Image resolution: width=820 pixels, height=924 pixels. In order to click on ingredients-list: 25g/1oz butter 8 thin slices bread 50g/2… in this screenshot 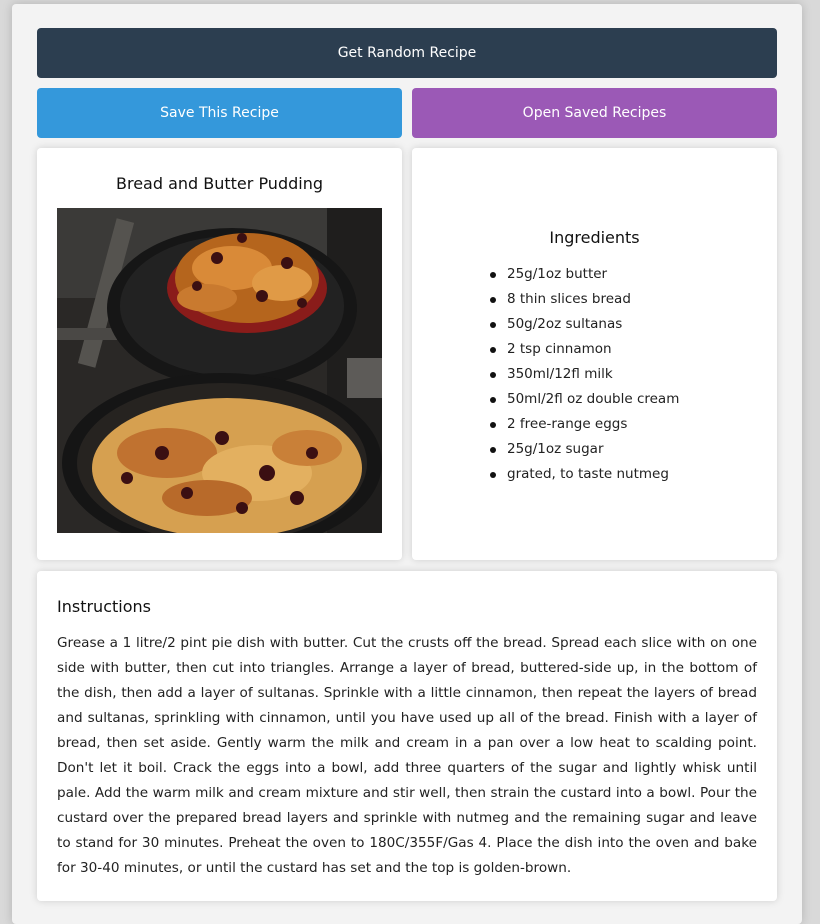, I will do `click(584, 374)`.